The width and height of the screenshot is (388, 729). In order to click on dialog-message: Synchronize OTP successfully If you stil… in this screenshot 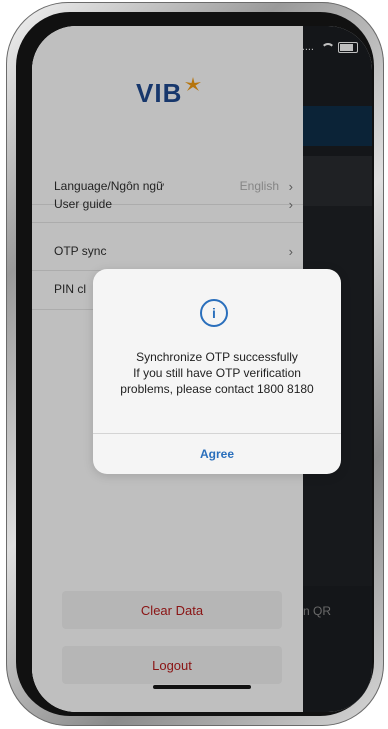, I will do `click(217, 373)`.